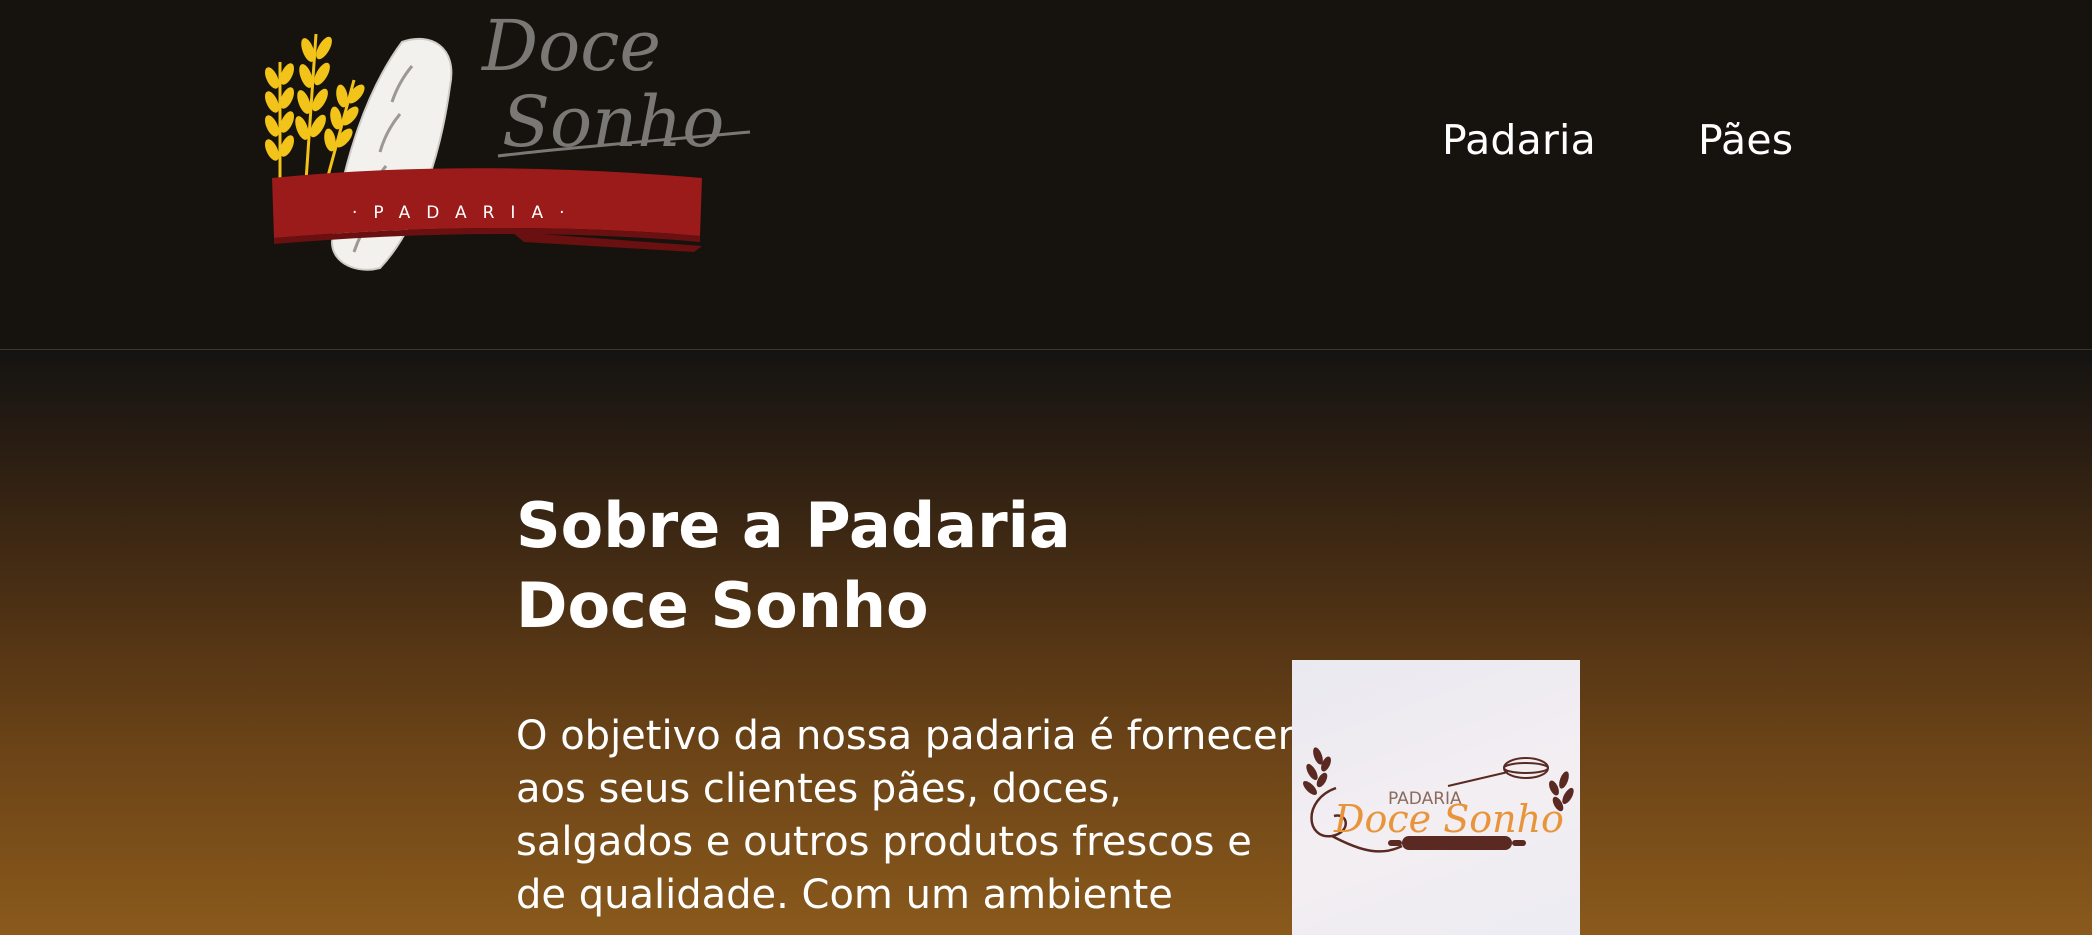  I want to click on nav-link-padaria: Padaria, so click(1519, 140).